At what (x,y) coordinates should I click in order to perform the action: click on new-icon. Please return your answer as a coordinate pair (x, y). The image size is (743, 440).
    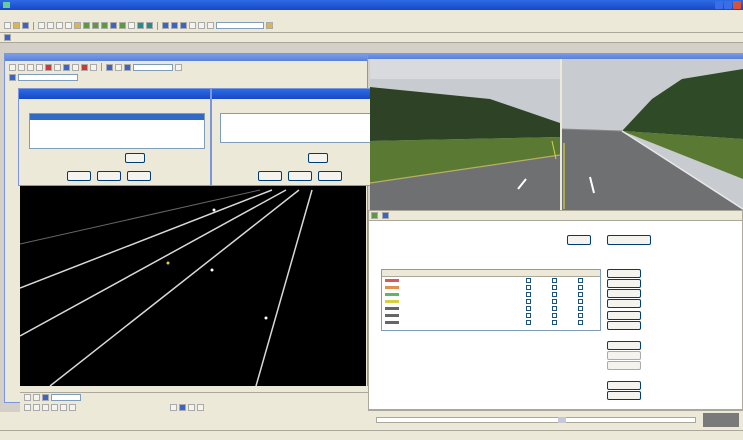
    Looking at the image, I should click on (7, 25).